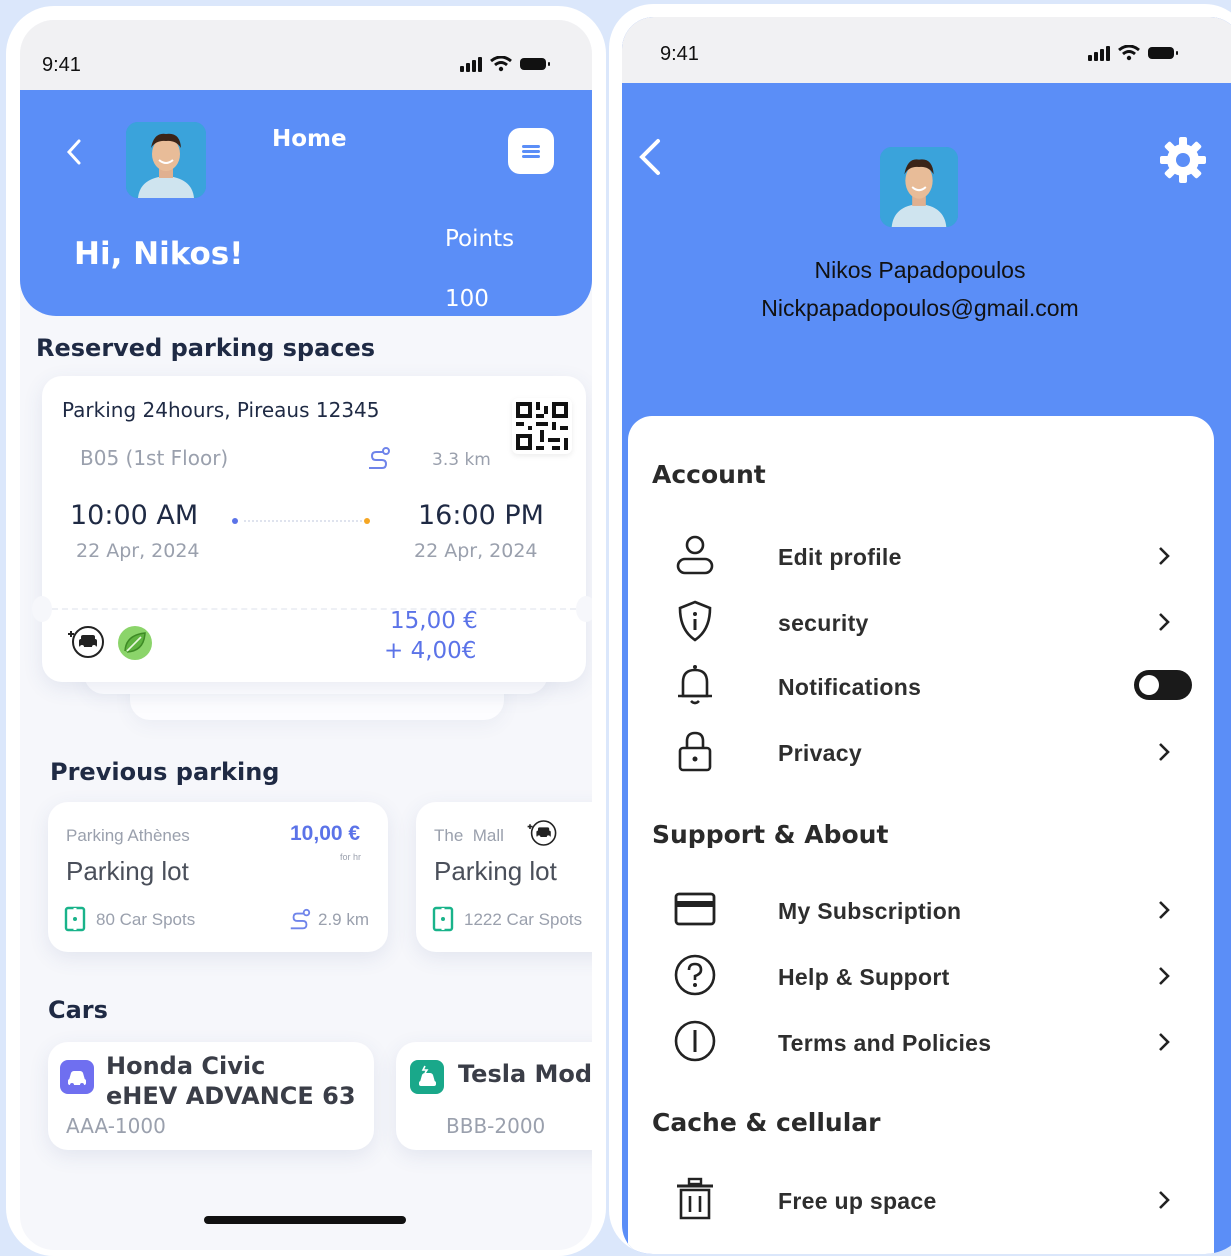 The image size is (1231, 1256). What do you see at coordinates (305, 1220) in the screenshot?
I see `home-indicator` at bounding box center [305, 1220].